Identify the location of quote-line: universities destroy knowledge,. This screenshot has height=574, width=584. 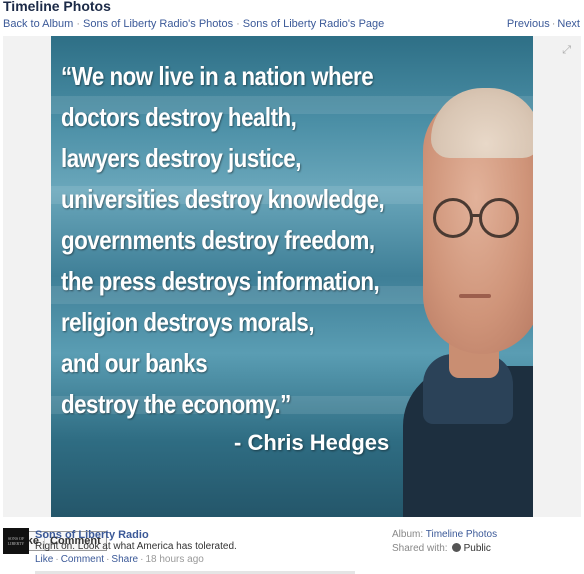
(223, 199).